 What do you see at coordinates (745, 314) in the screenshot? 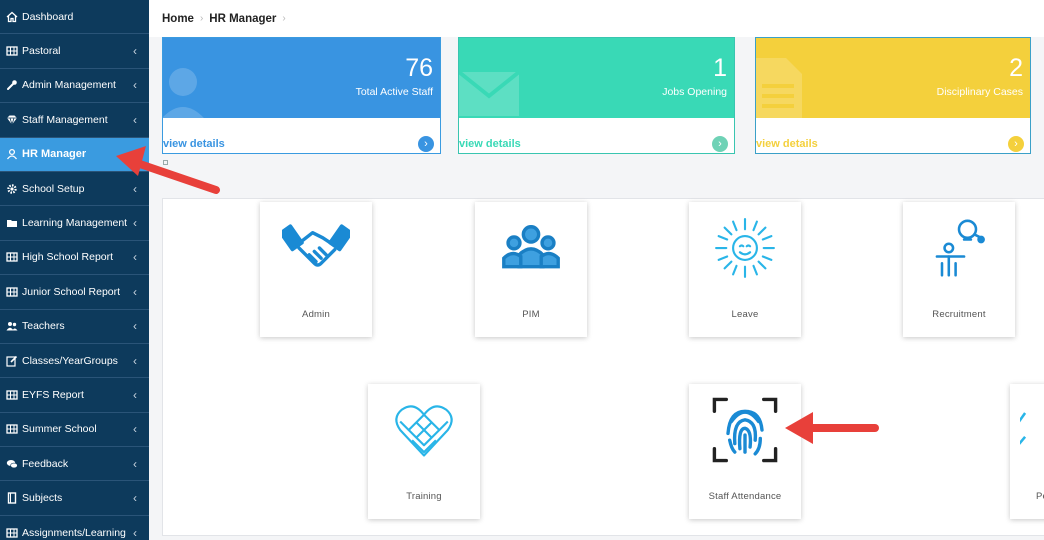
I see `tile-label: Leave` at bounding box center [745, 314].